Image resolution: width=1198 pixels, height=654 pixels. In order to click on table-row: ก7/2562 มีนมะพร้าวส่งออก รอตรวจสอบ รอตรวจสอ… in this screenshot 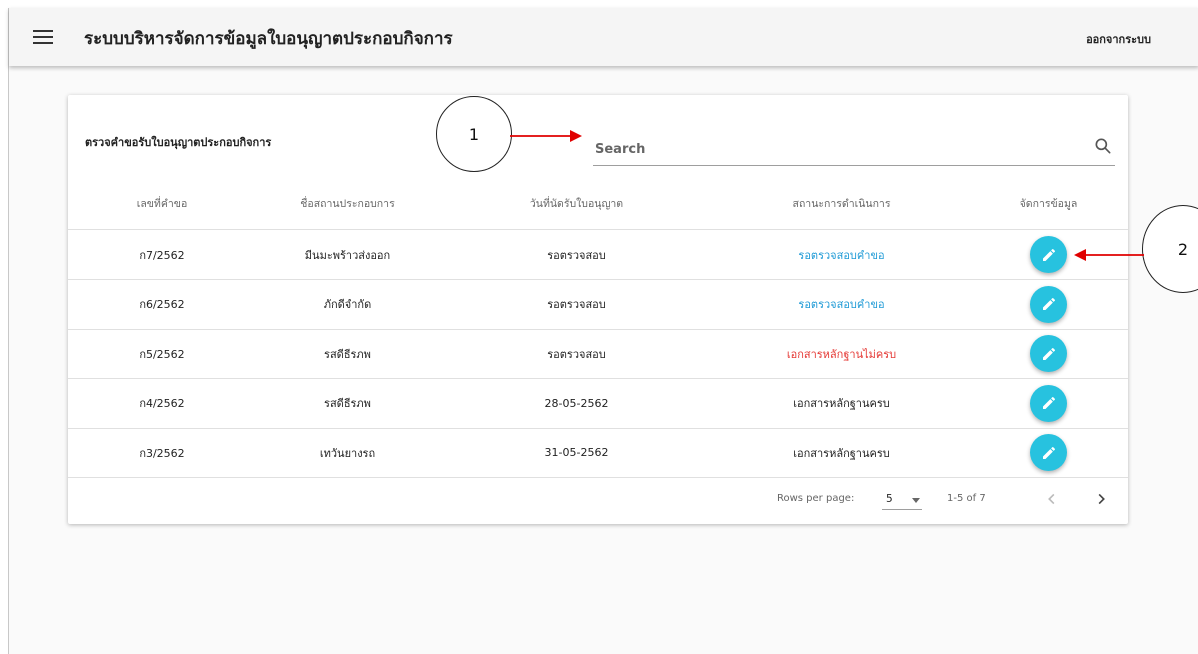, I will do `click(598, 255)`.